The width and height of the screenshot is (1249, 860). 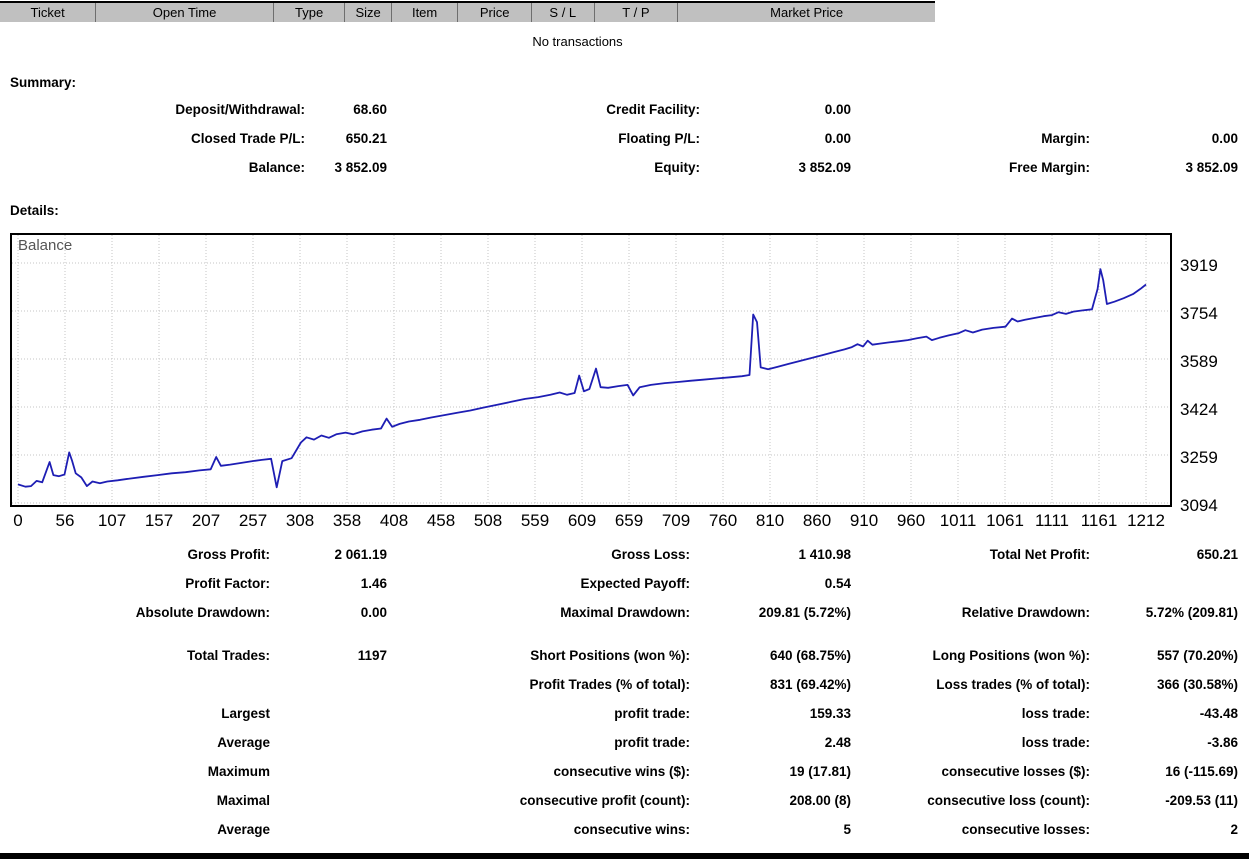 What do you see at coordinates (609, 684) in the screenshot?
I see `stat-label: Profit Trades (% of total):` at bounding box center [609, 684].